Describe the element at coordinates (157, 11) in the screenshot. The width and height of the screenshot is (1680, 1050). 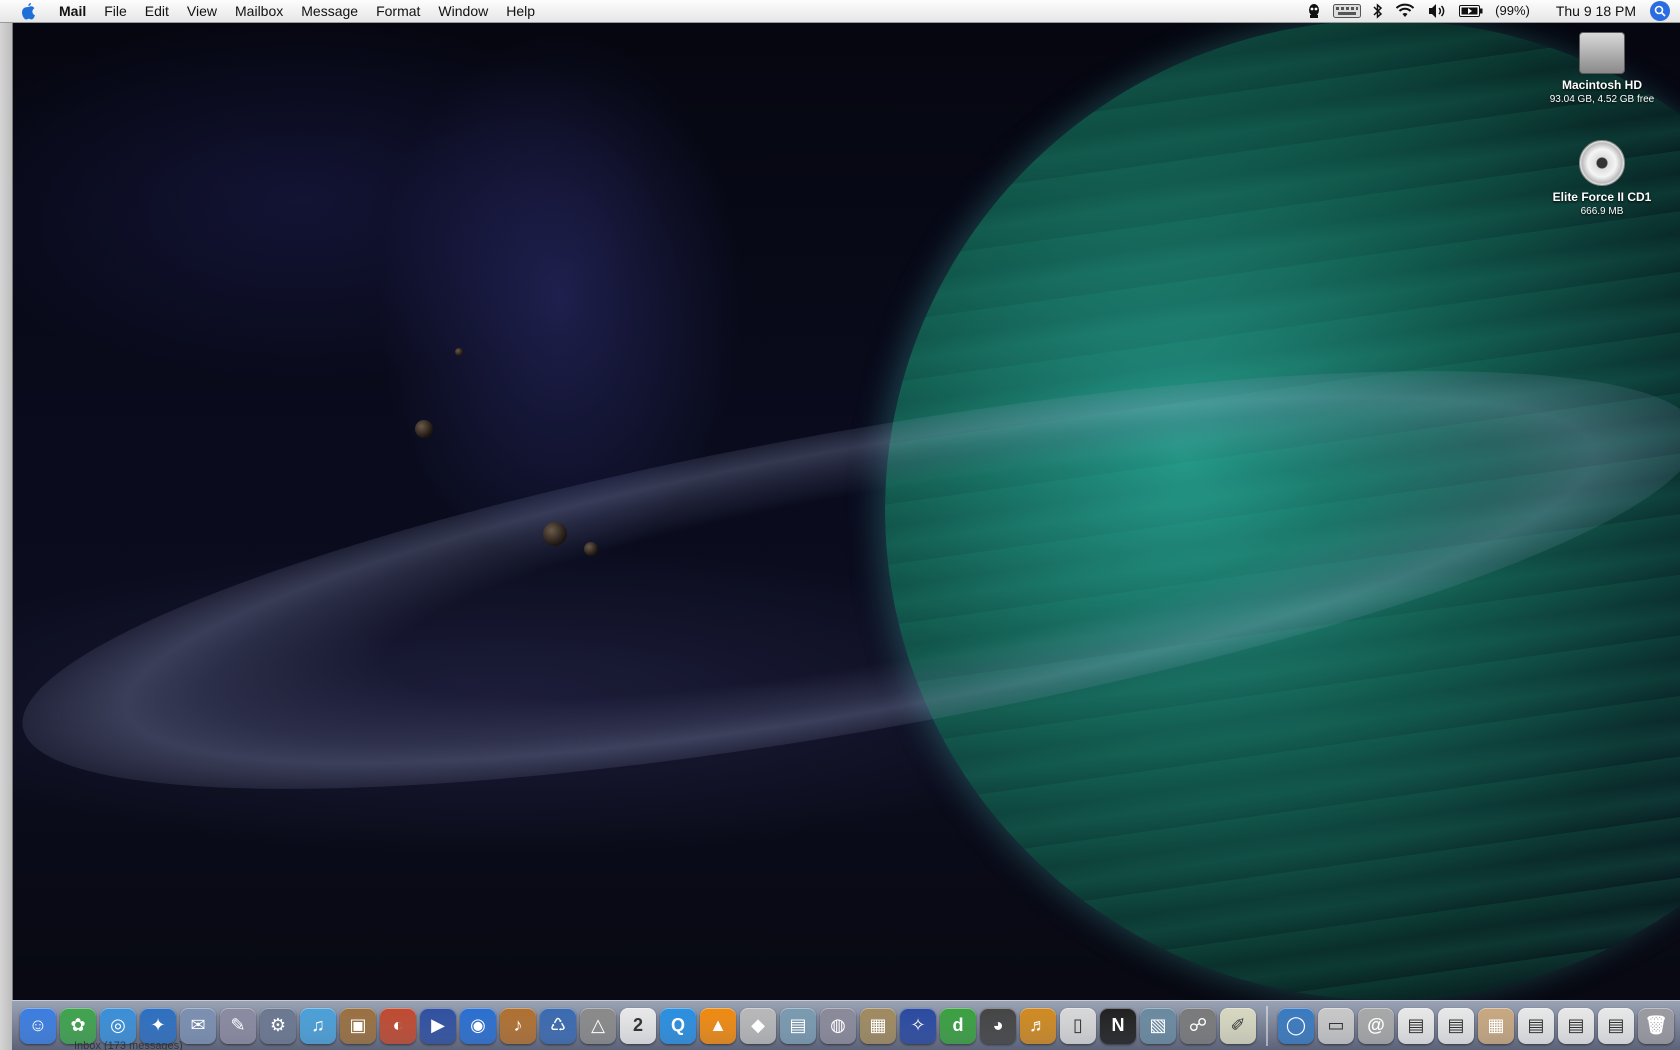
I see `menu-edit: Edit` at that location.